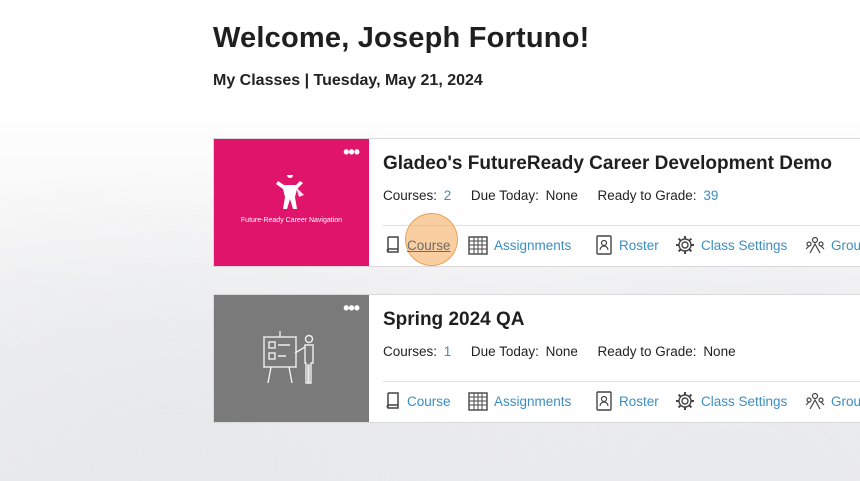  What do you see at coordinates (719, 351) in the screenshot?
I see `ready-to-grade-value: None` at bounding box center [719, 351].